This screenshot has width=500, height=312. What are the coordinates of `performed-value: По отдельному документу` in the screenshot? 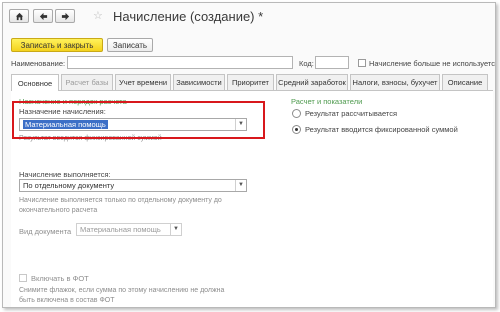 It's located at (69, 185).